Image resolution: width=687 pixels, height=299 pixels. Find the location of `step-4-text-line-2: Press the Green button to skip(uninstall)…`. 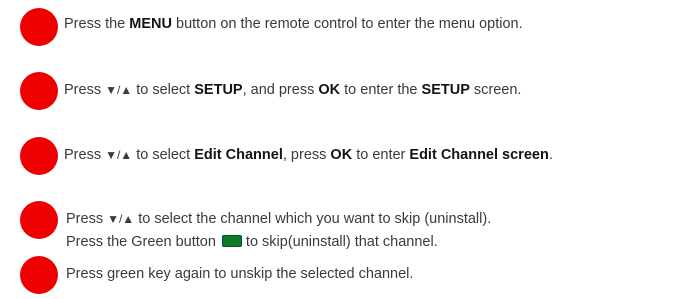

step-4-text-line-2: Press the Green button to skip(uninstall)… is located at coordinates (252, 242).